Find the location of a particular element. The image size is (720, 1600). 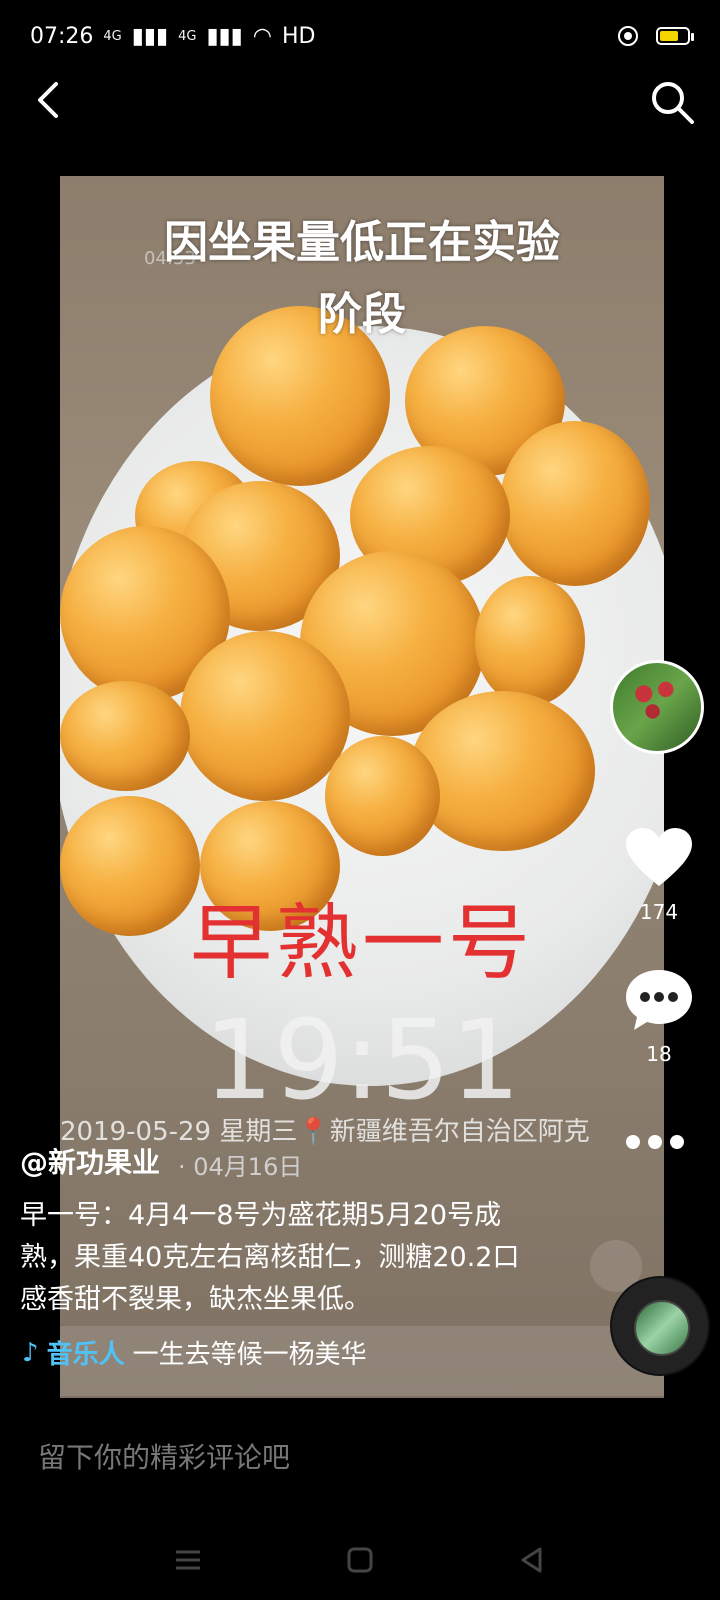

menu-icon is located at coordinates (188, 1560).